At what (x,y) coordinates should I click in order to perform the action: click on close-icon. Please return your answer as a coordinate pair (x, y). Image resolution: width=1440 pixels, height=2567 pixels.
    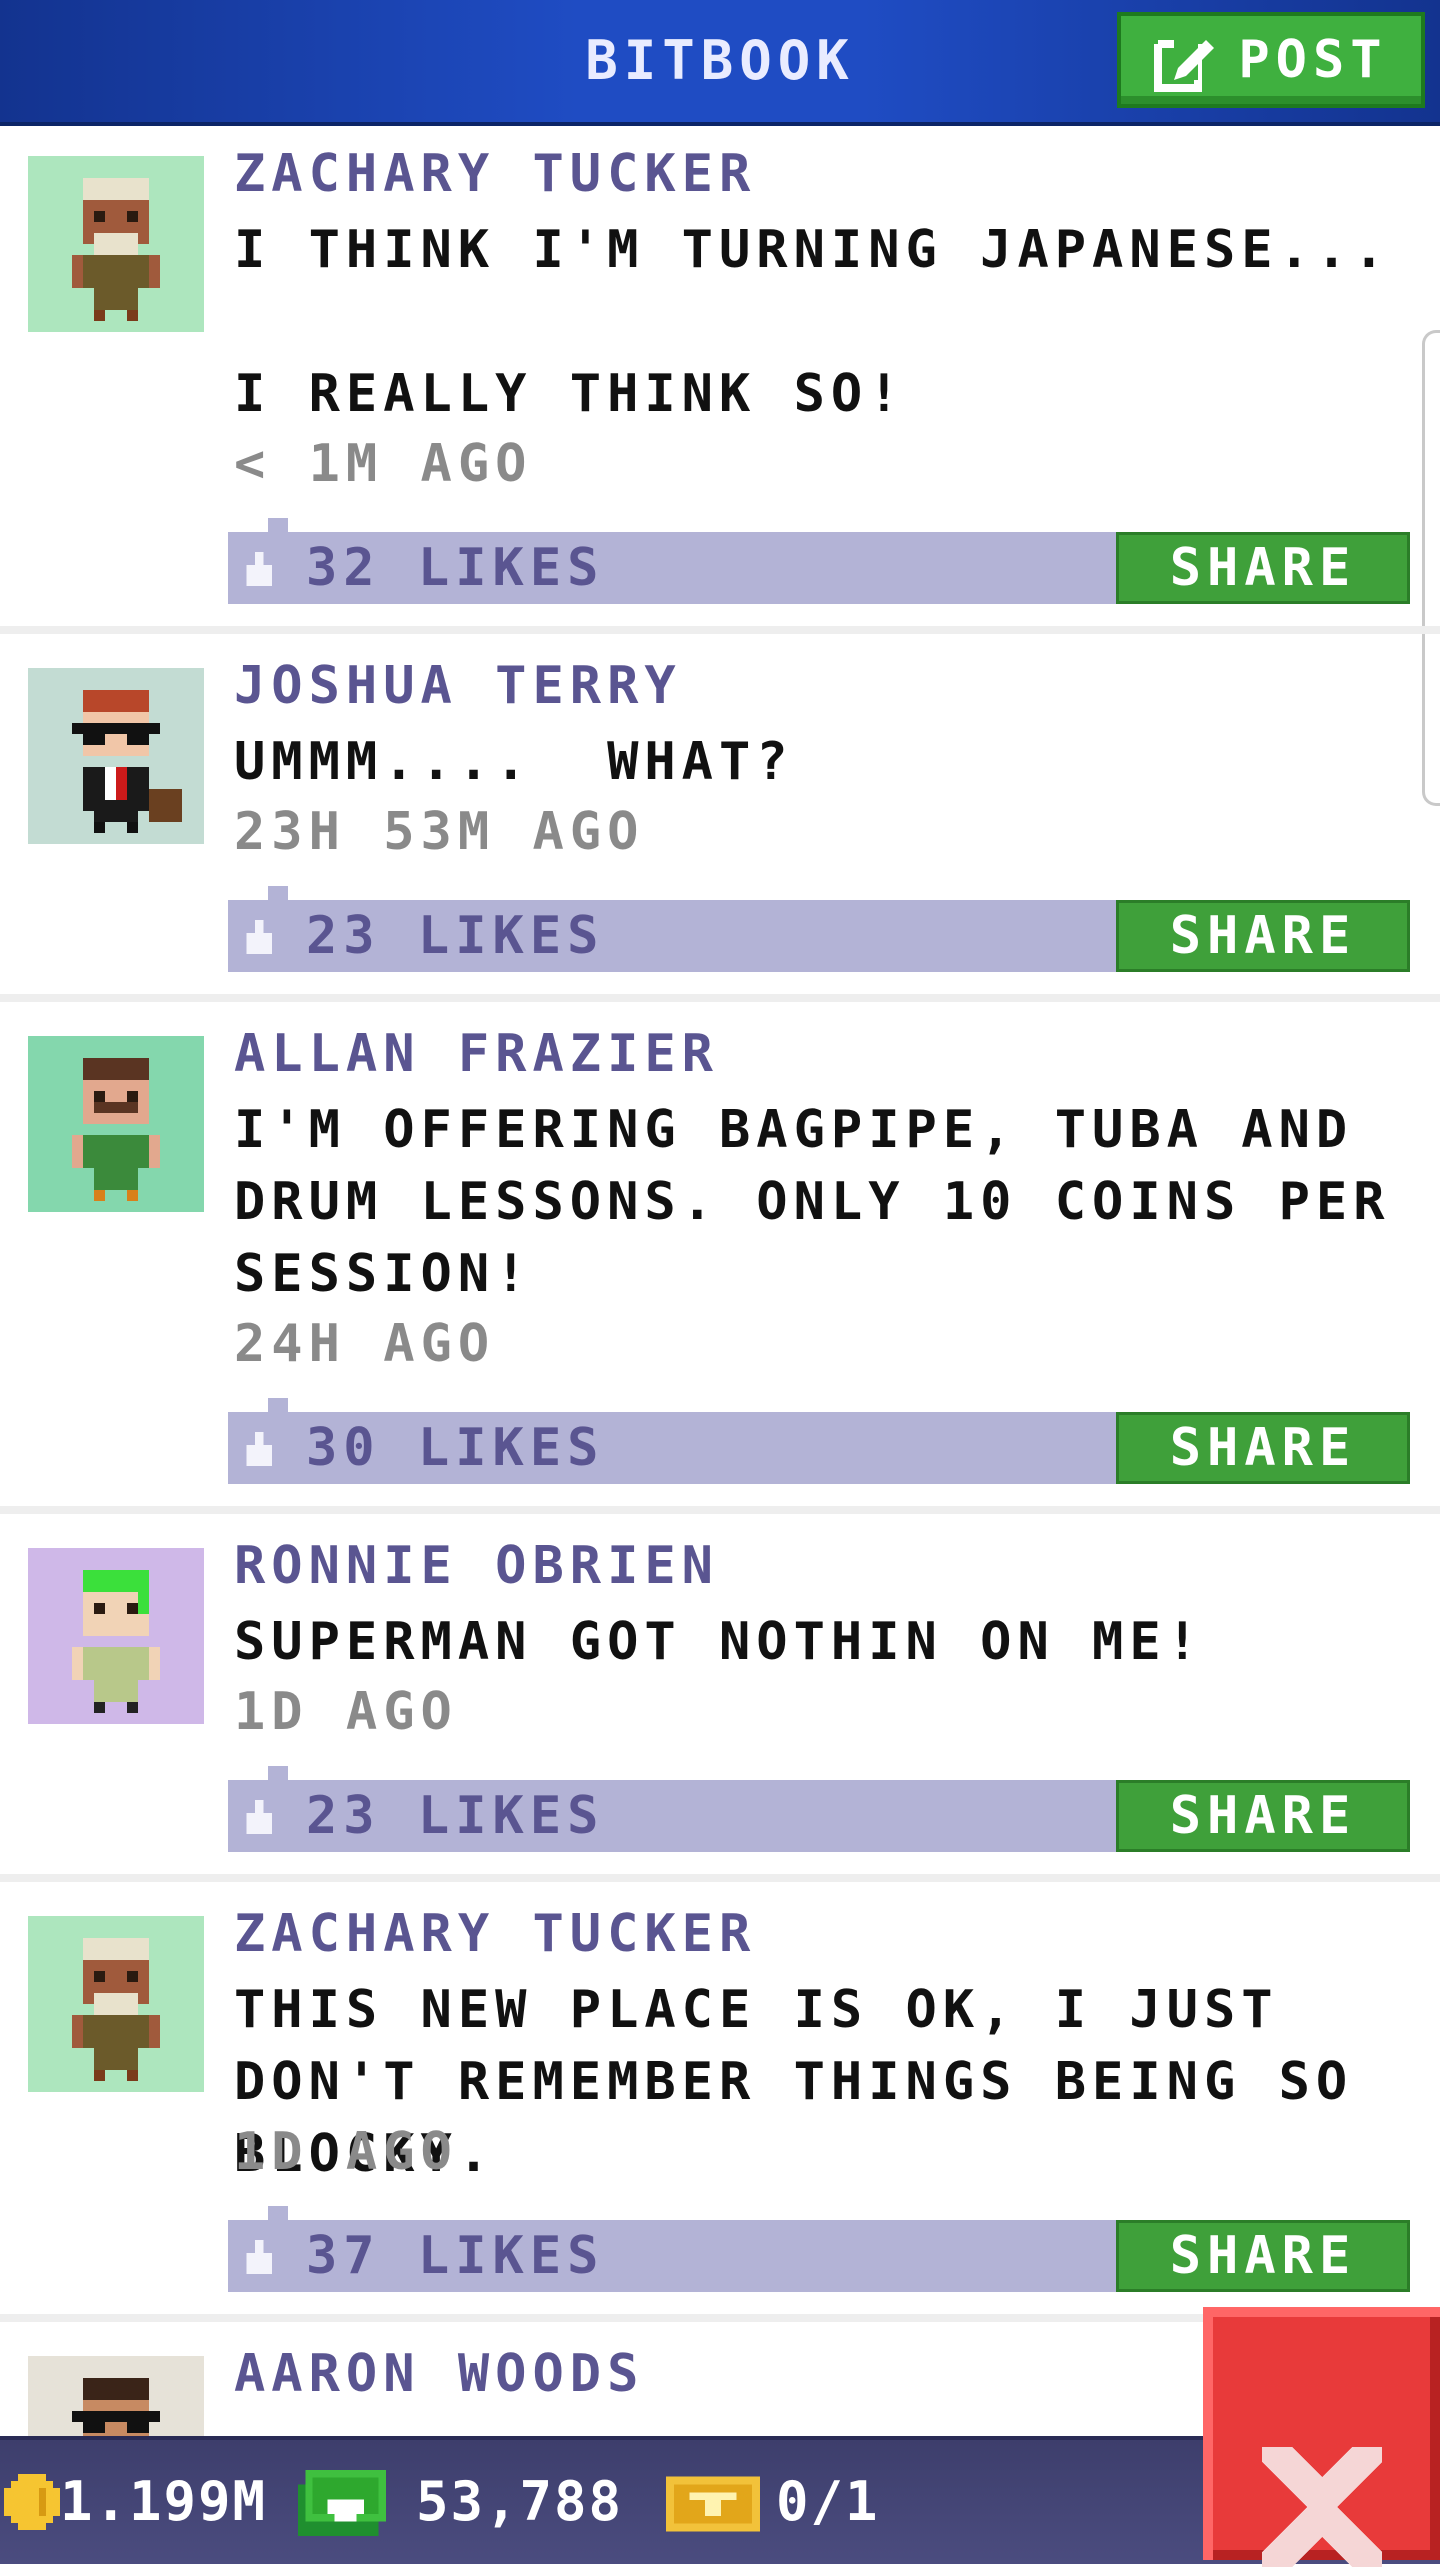
    Looking at the image, I should click on (1322, 2507).